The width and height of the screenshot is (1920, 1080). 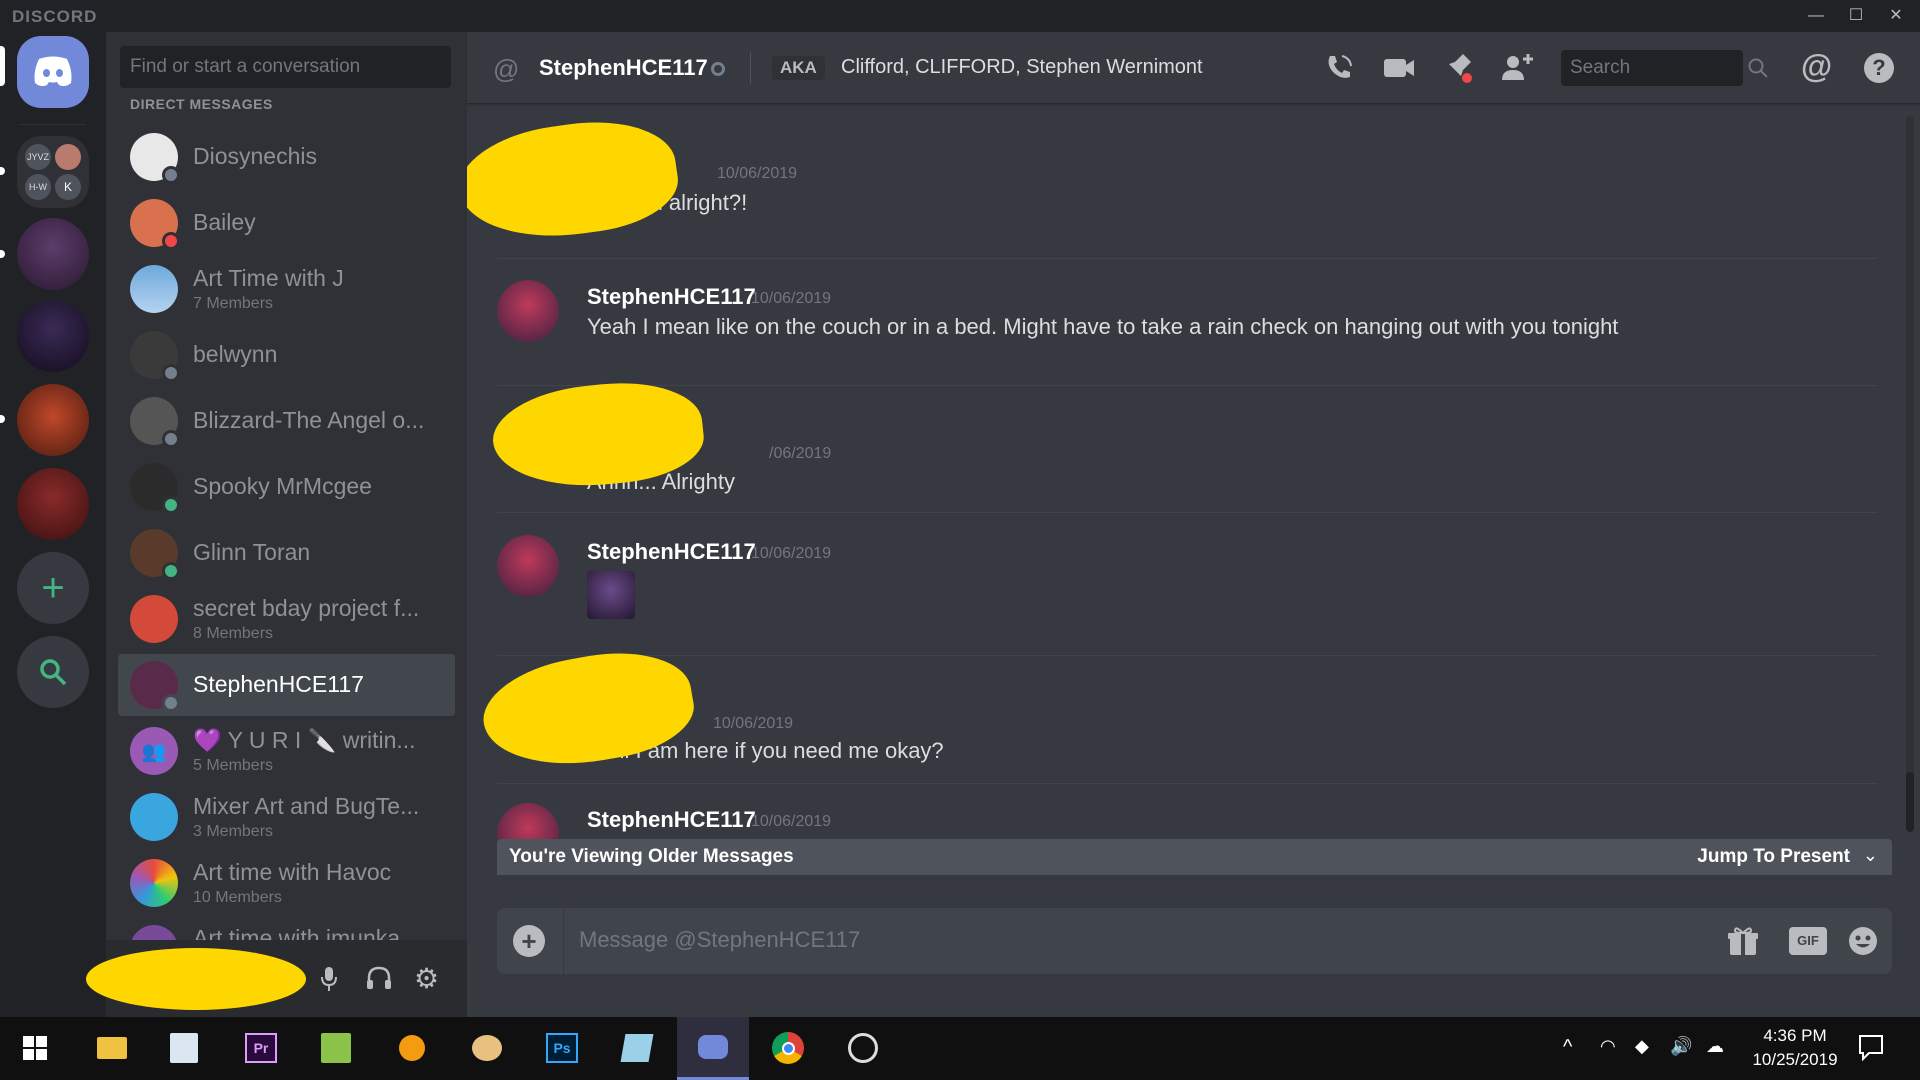 What do you see at coordinates (1910, 802) in the screenshot?
I see `scrollbar-thumb` at bounding box center [1910, 802].